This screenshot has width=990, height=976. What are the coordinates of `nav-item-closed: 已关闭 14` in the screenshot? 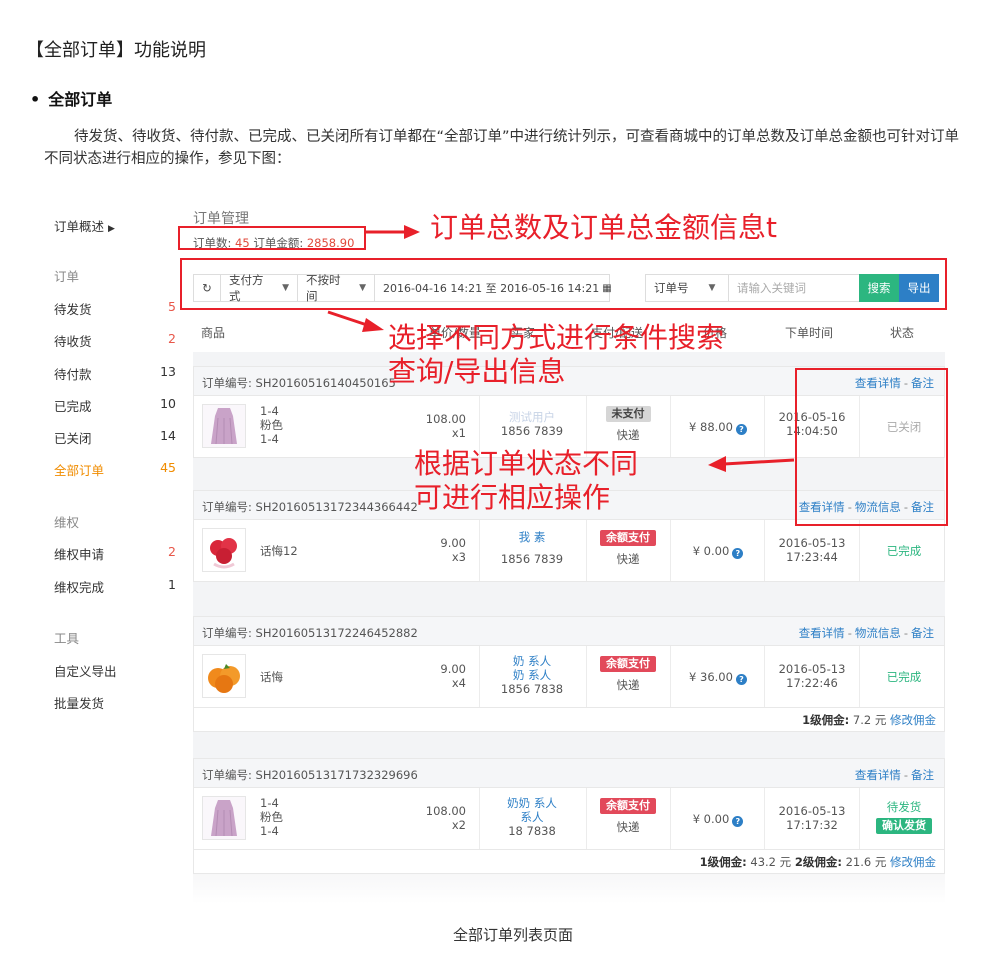 It's located at (115, 437).